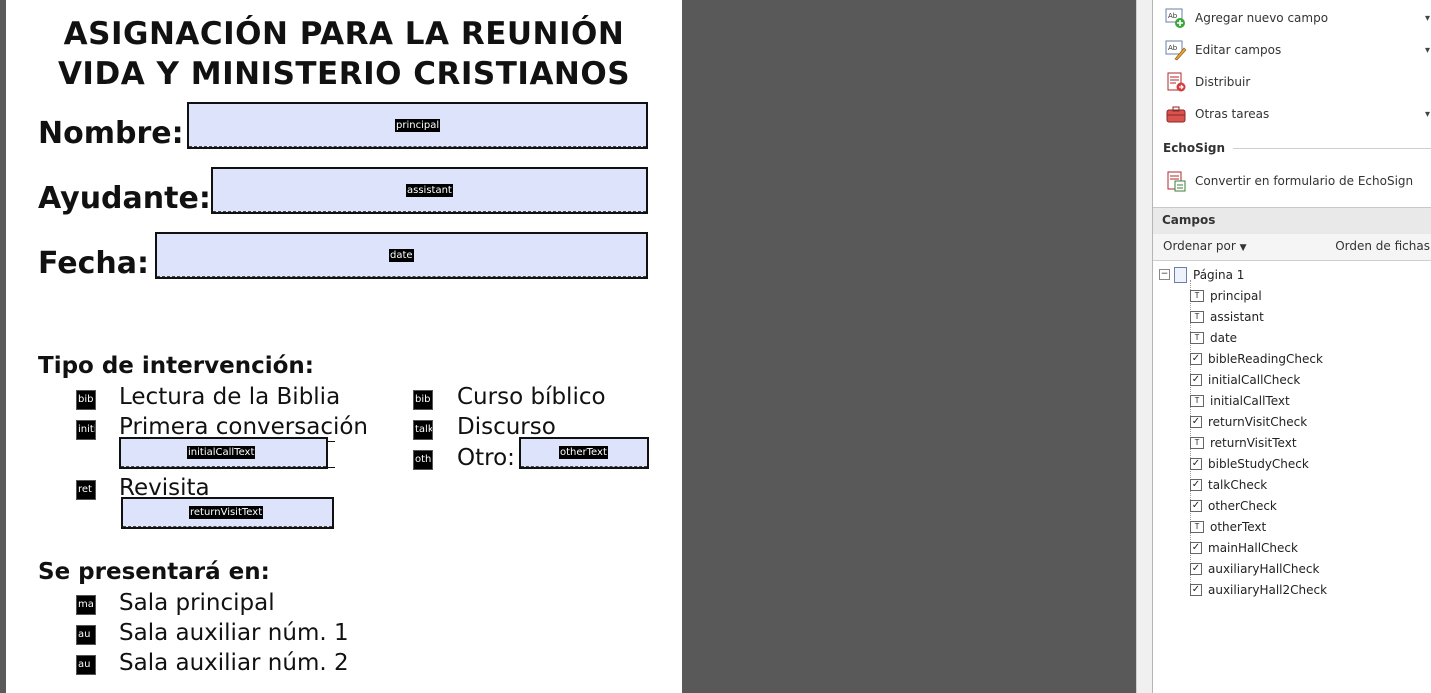 The width and height of the screenshot is (1431, 693). What do you see at coordinates (1243, 248) in the screenshot?
I see `sort-chevron-down-icon: ▼` at bounding box center [1243, 248].